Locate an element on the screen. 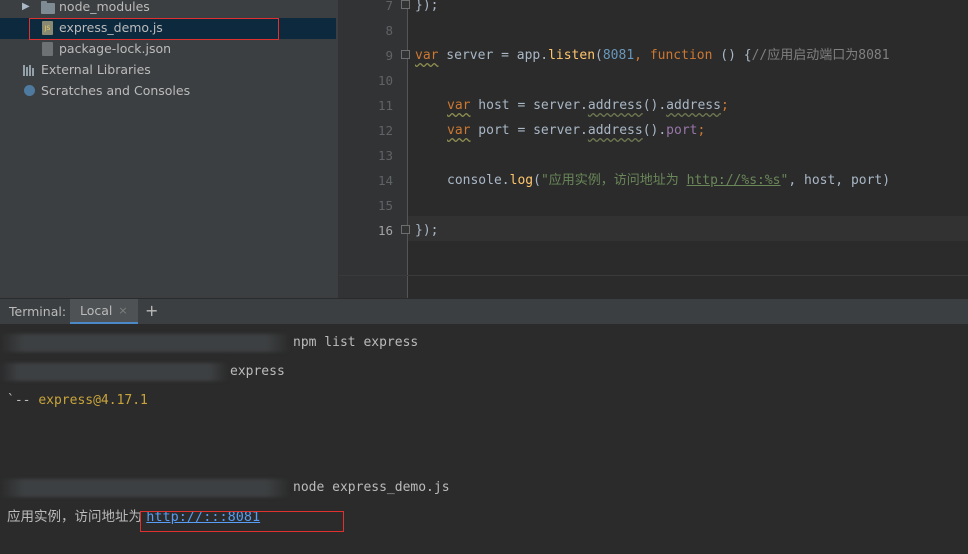 The height and width of the screenshot is (554, 968). line-number: 7 is located at coordinates (389, 6).